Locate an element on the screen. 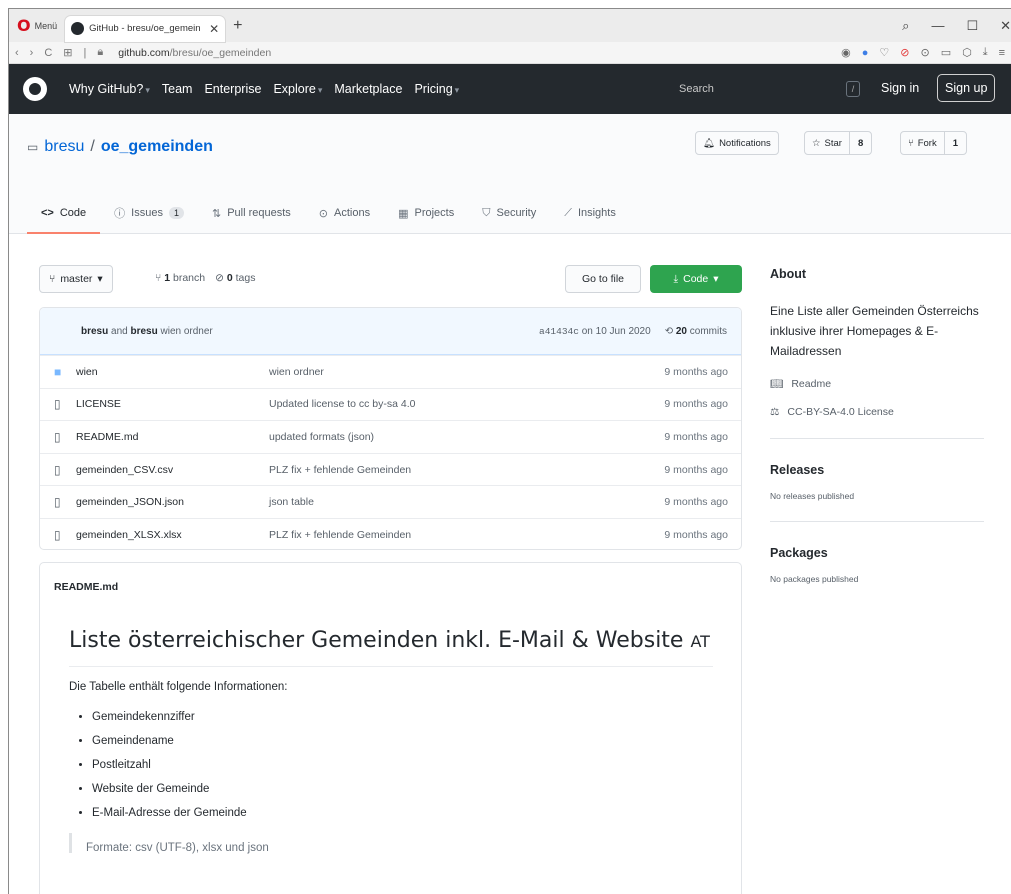 Image resolution: width=1011 pixels, height=894 pixels. minimize-icon: — is located at coordinates (937, 25).